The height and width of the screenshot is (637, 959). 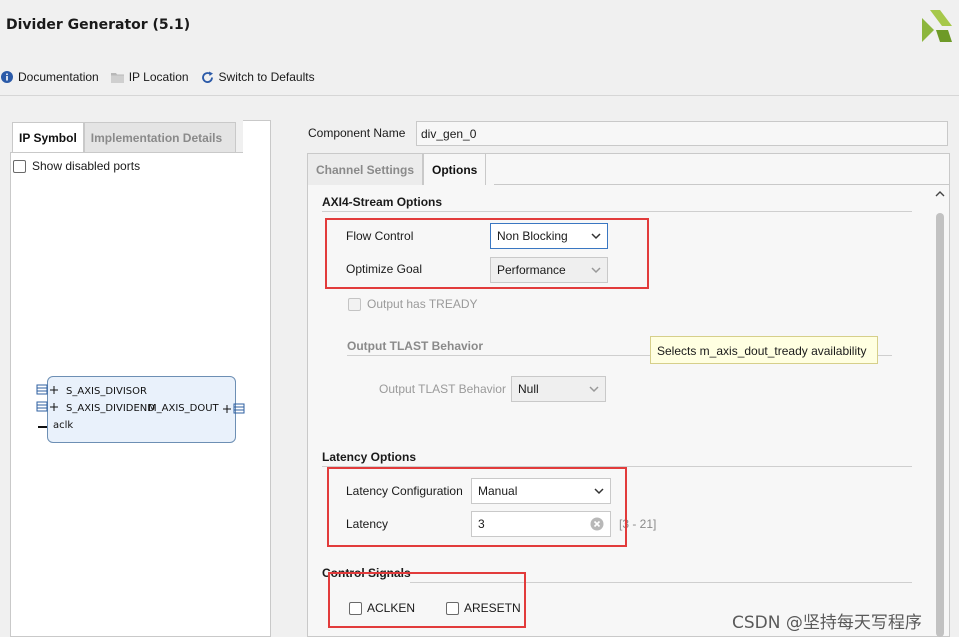 I want to click on tab-channel-settings: Channel Settings, so click(x=365, y=169).